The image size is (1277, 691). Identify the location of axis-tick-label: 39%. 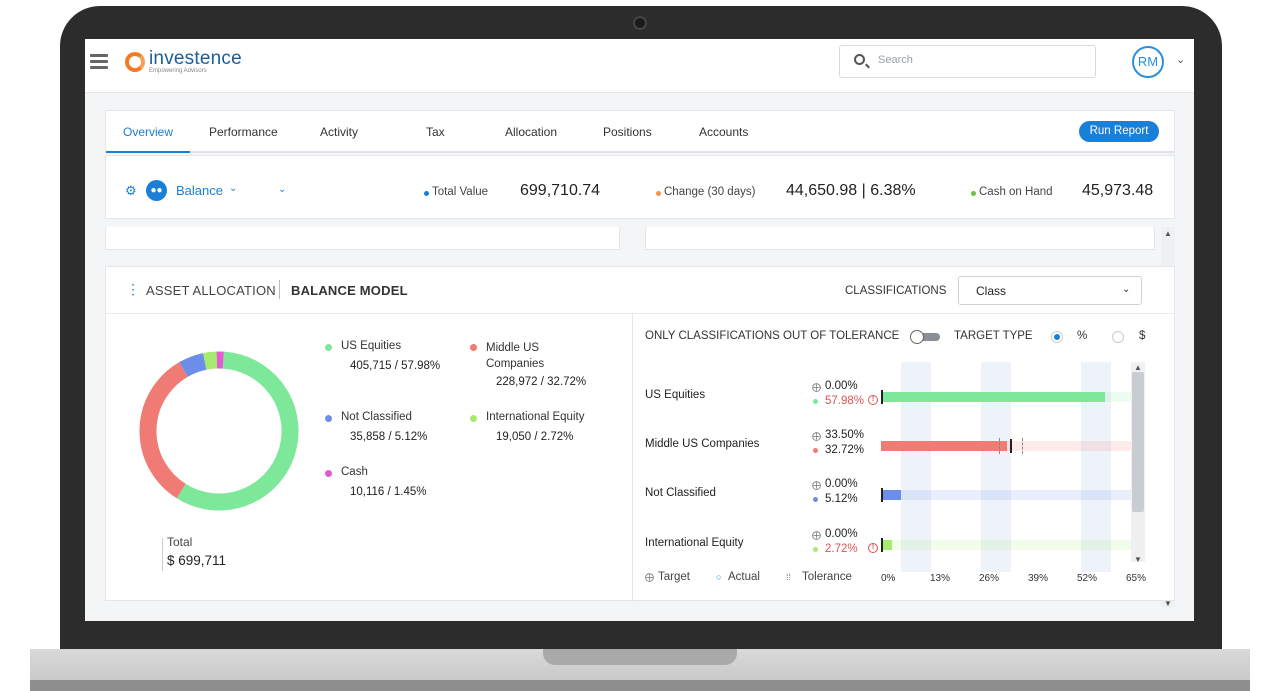
(1038, 578).